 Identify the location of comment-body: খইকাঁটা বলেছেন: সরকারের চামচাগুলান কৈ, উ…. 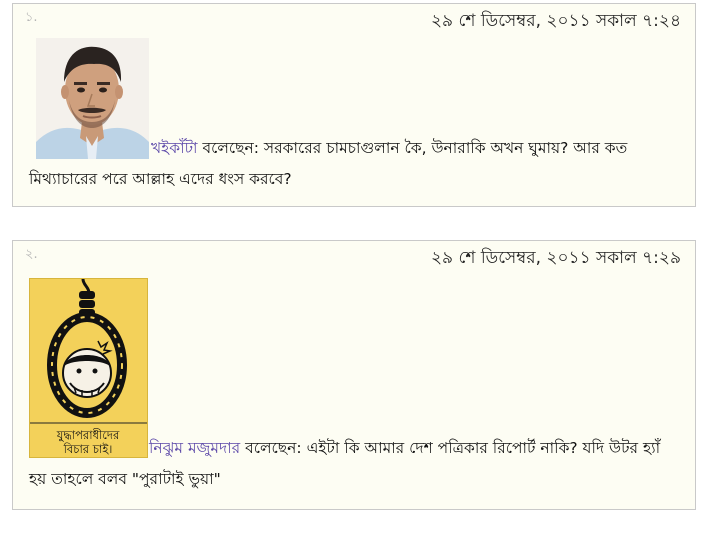
(355, 164).